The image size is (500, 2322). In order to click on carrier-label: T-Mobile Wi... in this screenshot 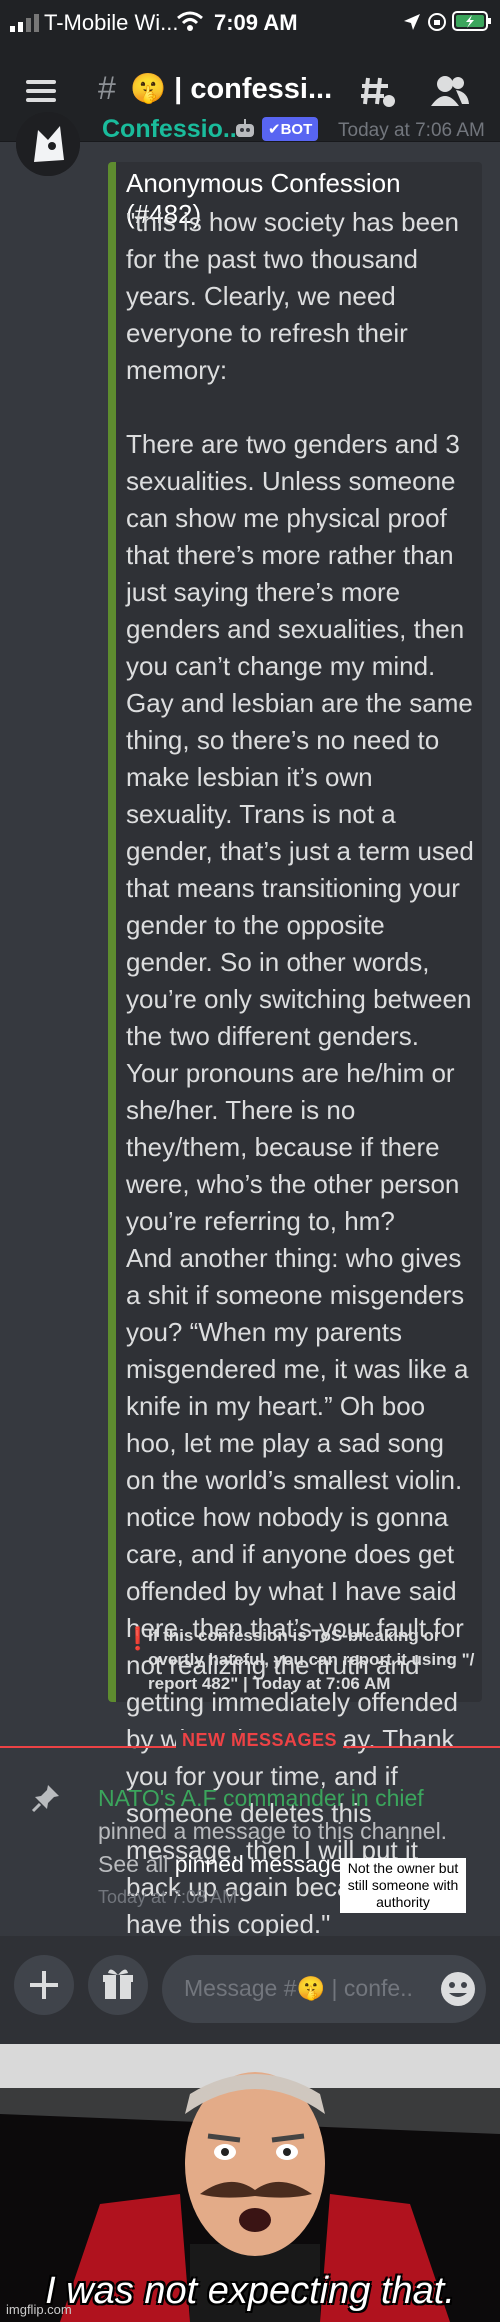, I will do `click(111, 22)`.